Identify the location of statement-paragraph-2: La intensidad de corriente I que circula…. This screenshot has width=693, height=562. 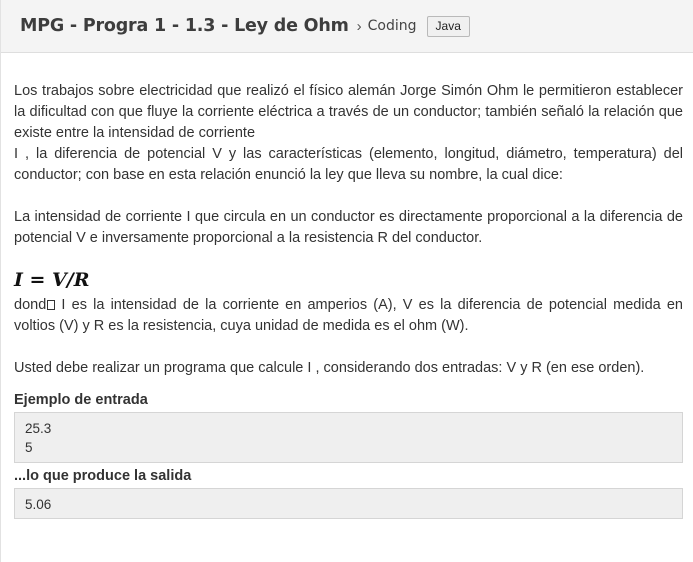
(348, 227).